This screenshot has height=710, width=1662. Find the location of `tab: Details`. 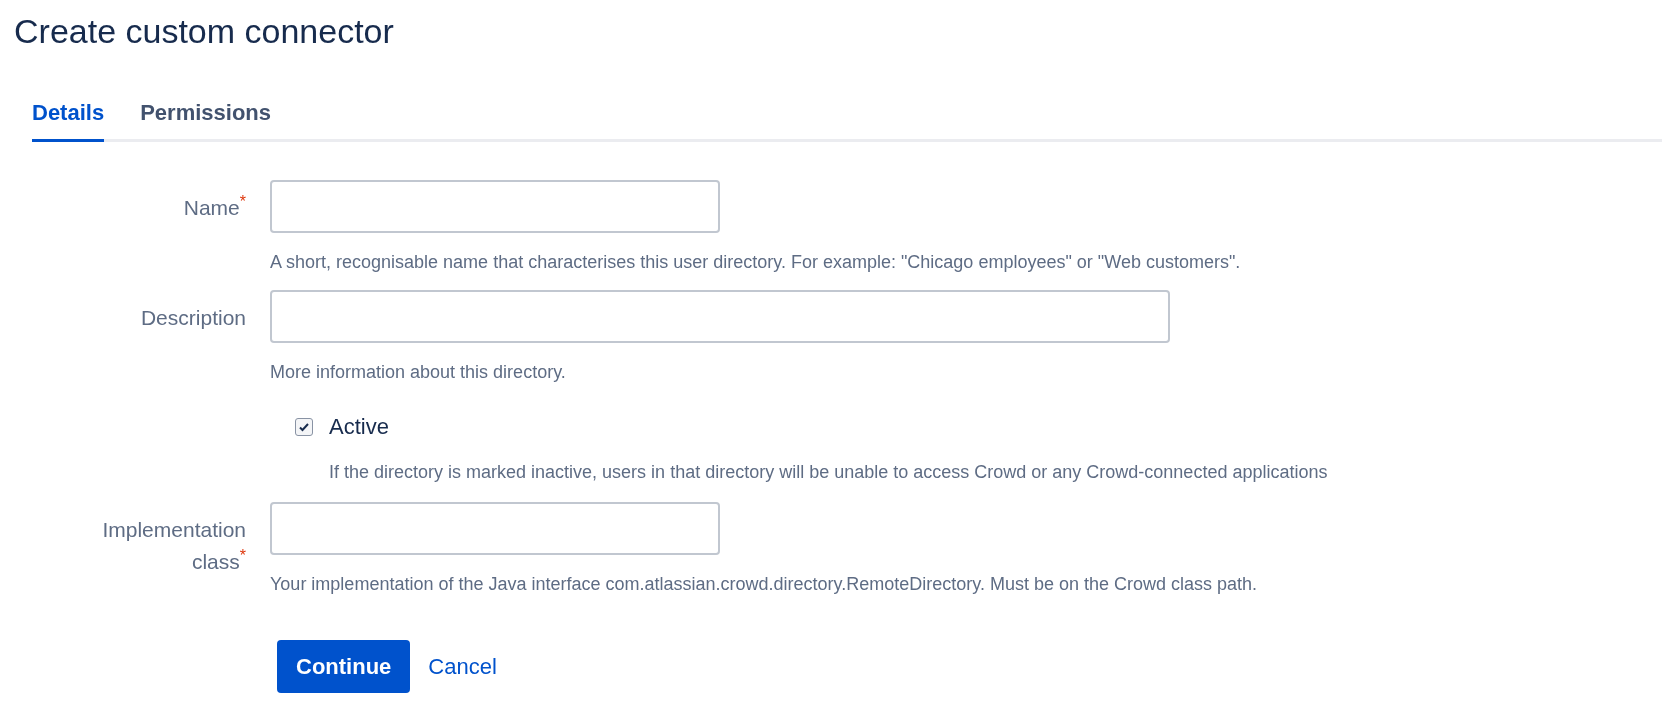

tab: Details is located at coordinates (68, 119).